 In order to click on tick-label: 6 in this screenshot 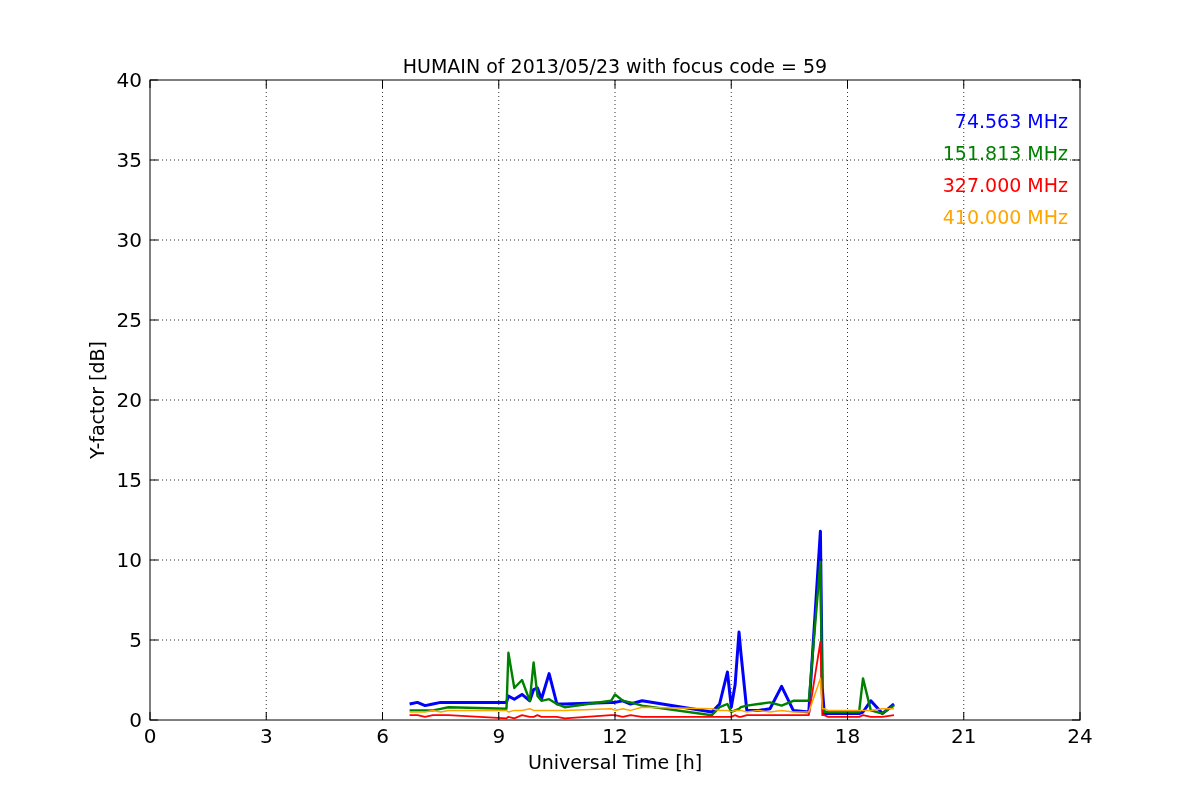, I will do `click(382, 736)`.